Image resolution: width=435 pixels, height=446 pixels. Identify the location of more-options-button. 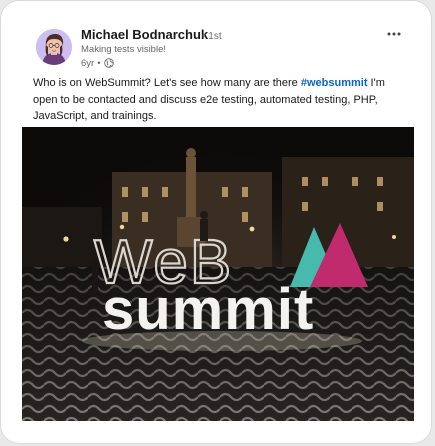
(394, 34).